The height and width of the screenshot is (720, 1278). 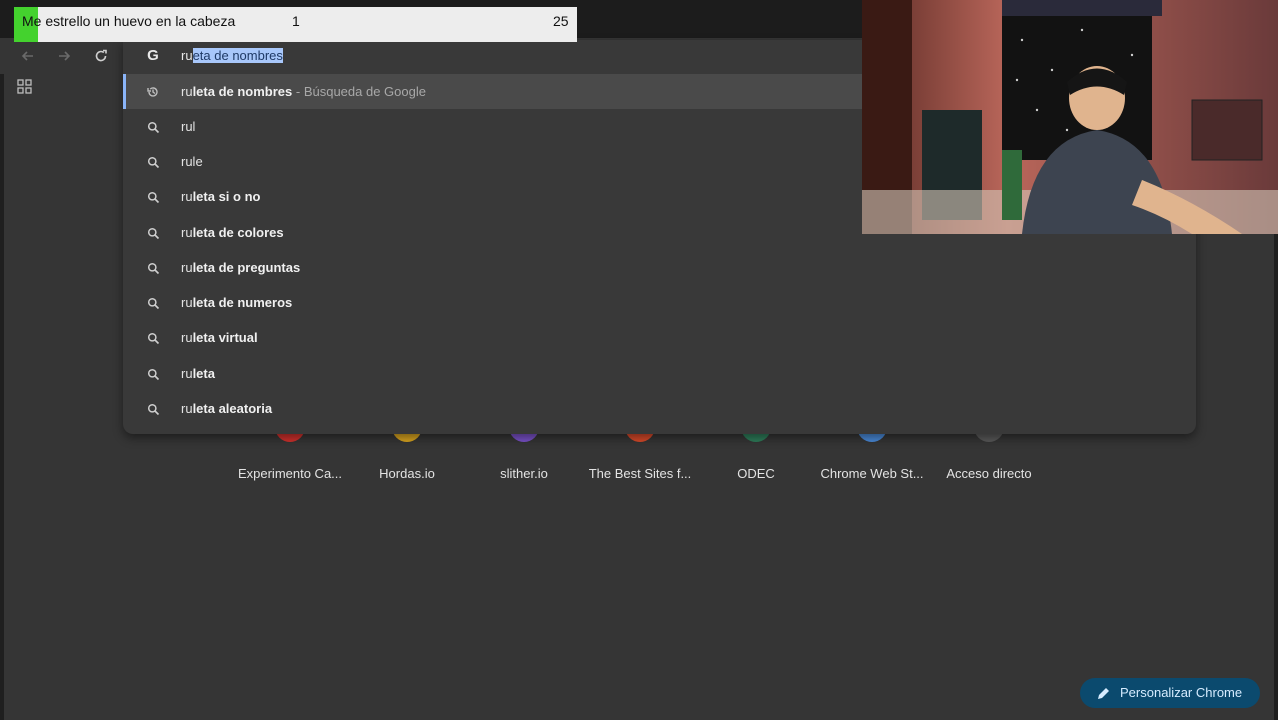 I want to click on suggestion-text: rul, so click(x=188, y=126).